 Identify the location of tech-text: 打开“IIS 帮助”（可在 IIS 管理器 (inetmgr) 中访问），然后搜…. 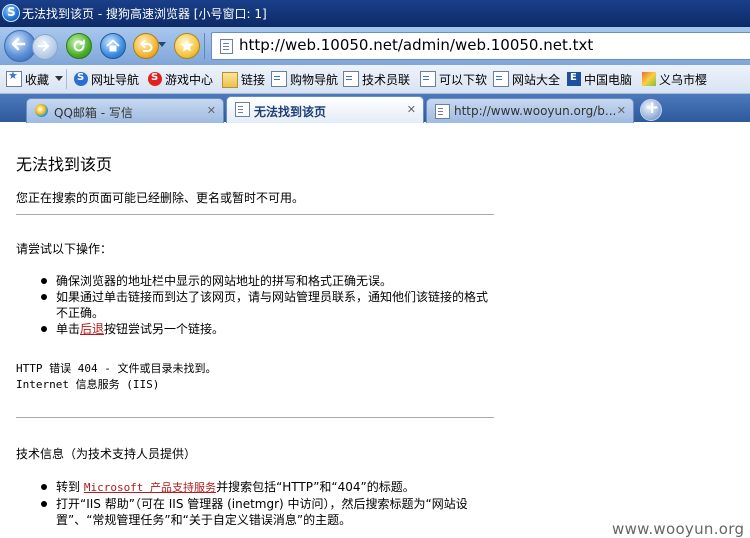
(262, 512).